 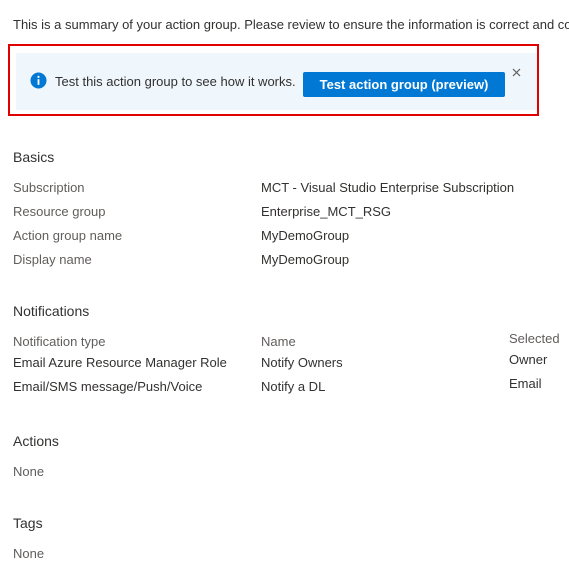 I want to click on notification-row-1-name: Notify Owners, so click(x=302, y=362).